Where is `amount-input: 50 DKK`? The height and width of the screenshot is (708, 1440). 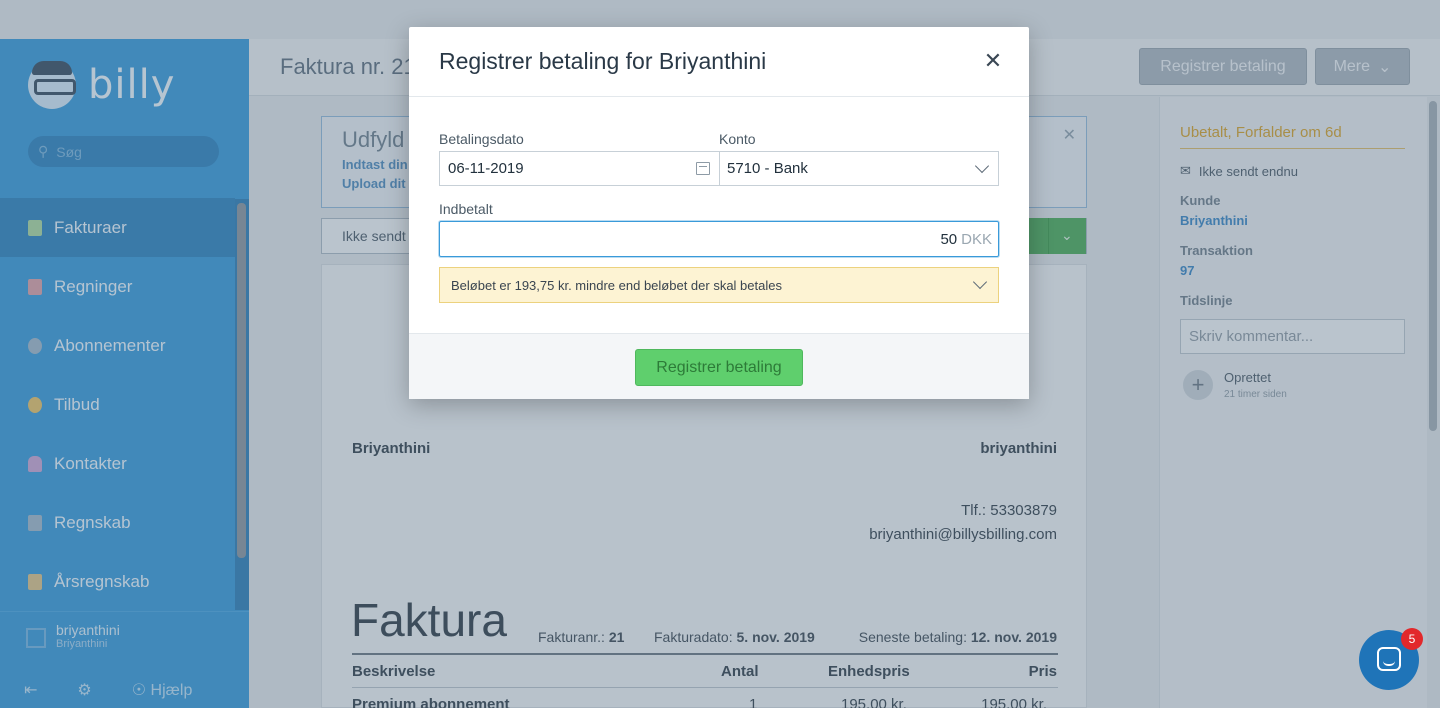
amount-input: 50 DKK is located at coordinates (719, 239).